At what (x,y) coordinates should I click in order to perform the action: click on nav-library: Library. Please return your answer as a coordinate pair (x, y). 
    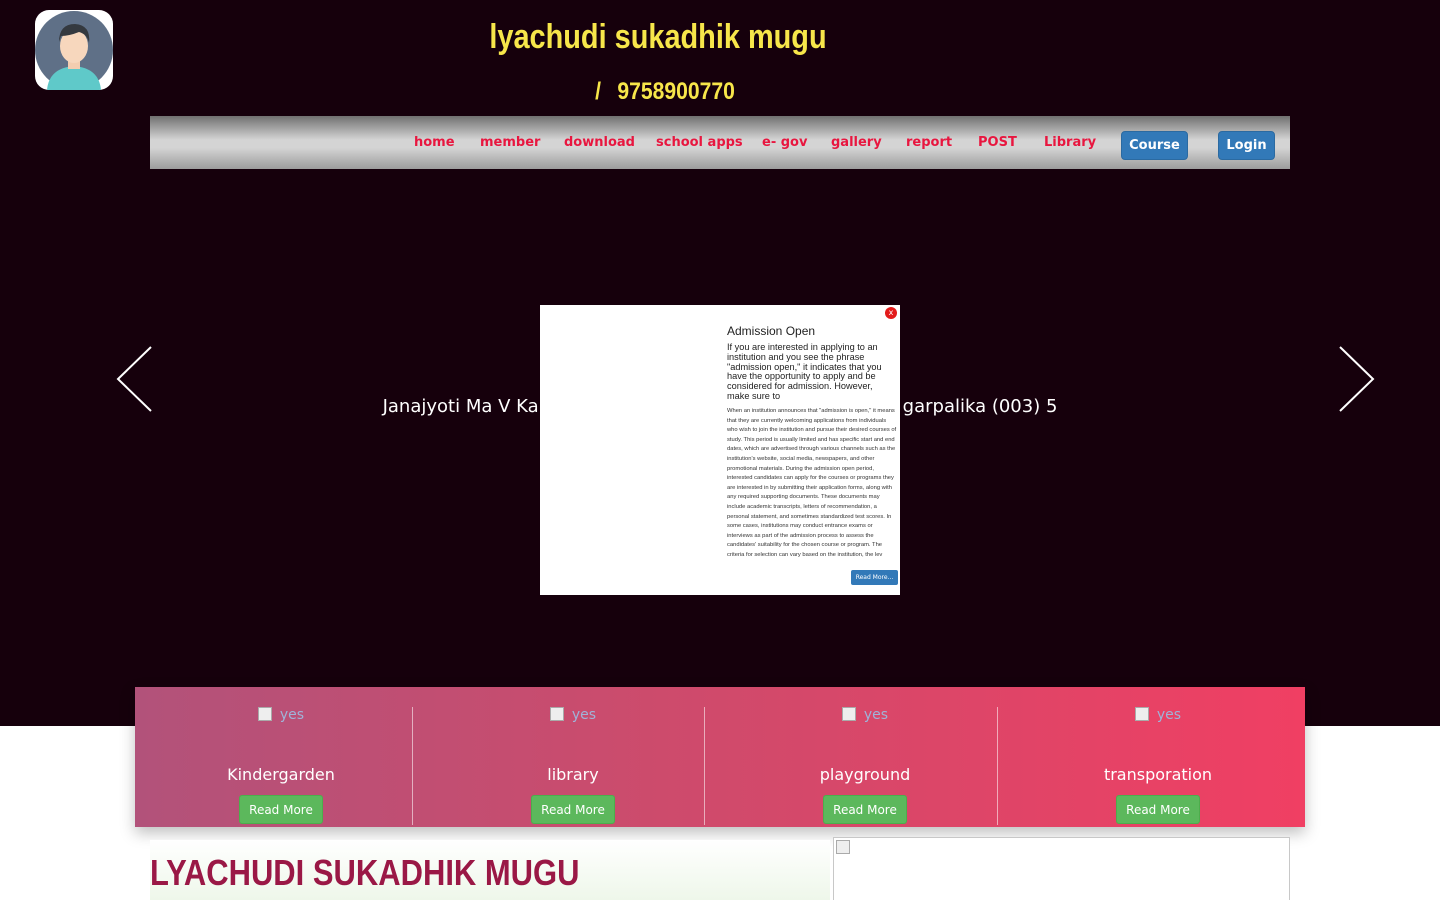
    Looking at the image, I should click on (1070, 142).